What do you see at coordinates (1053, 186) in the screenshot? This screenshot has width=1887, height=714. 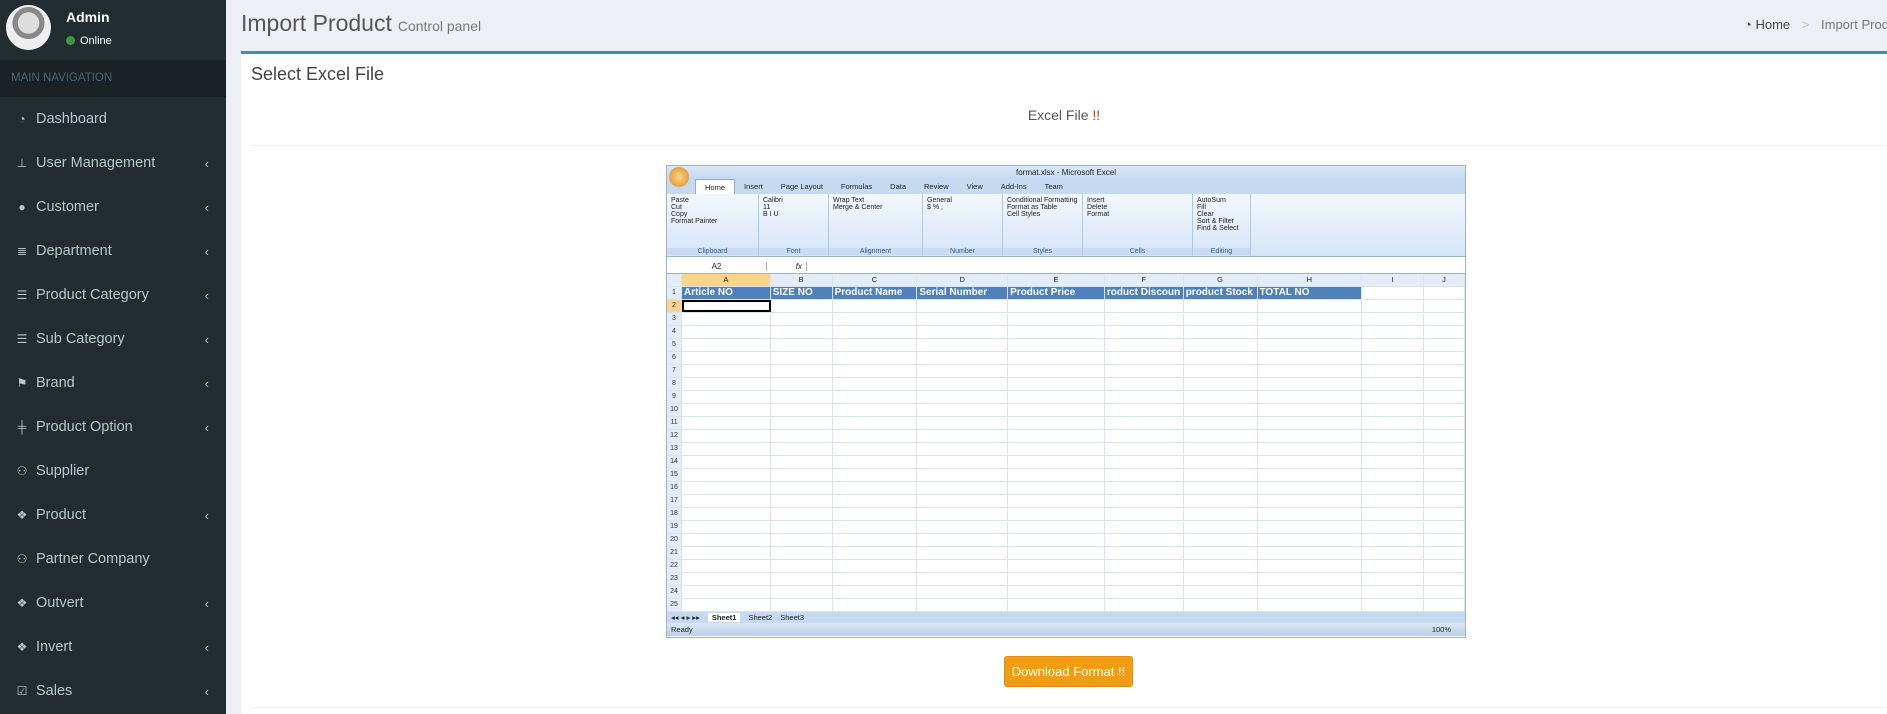 I see `excel-tab: Team` at bounding box center [1053, 186].